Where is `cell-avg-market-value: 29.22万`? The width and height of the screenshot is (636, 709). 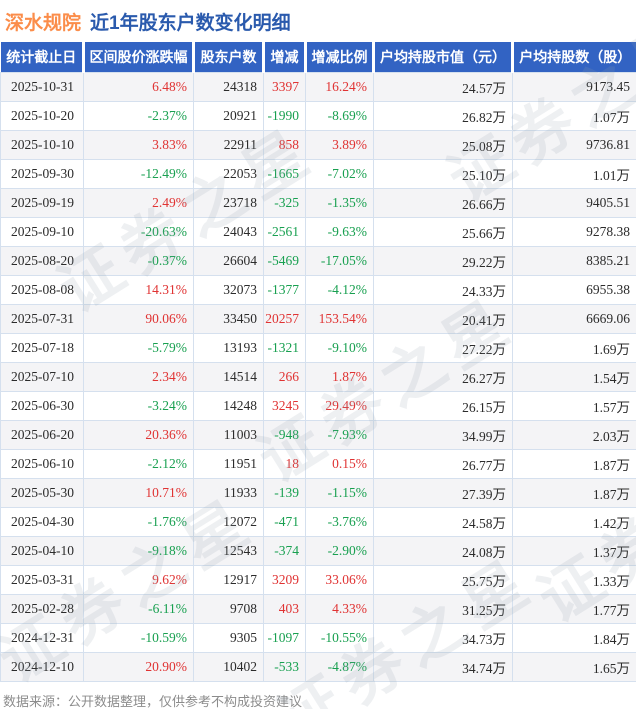
cell-avg-market-value: 29.22万 is located at coordinates (443, 260).